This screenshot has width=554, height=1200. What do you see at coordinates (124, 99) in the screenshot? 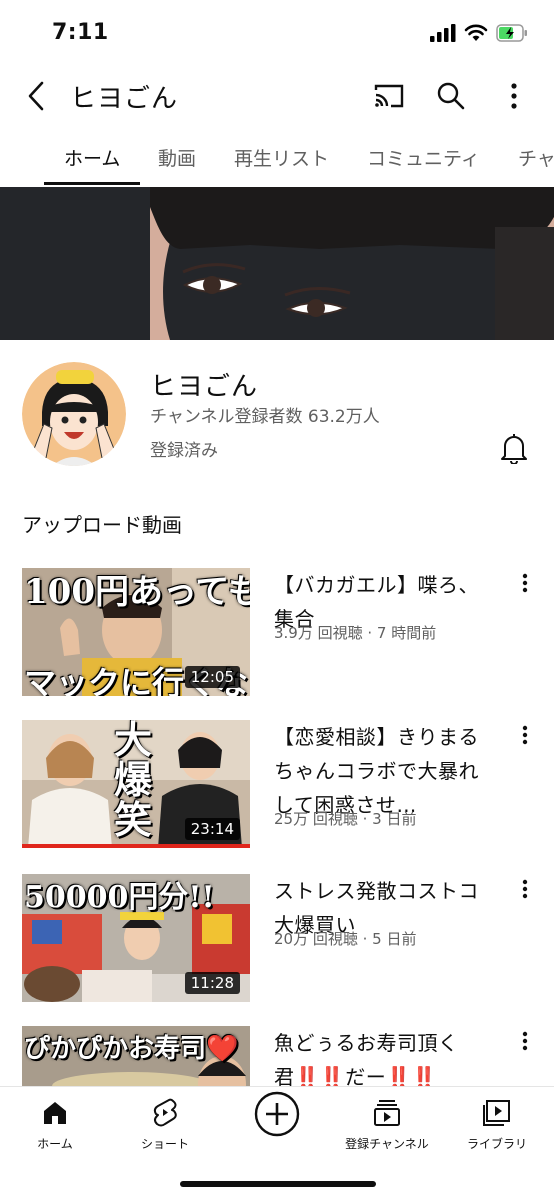
I see `header-title: ヒヨごん` at bounding box center [124, 99].